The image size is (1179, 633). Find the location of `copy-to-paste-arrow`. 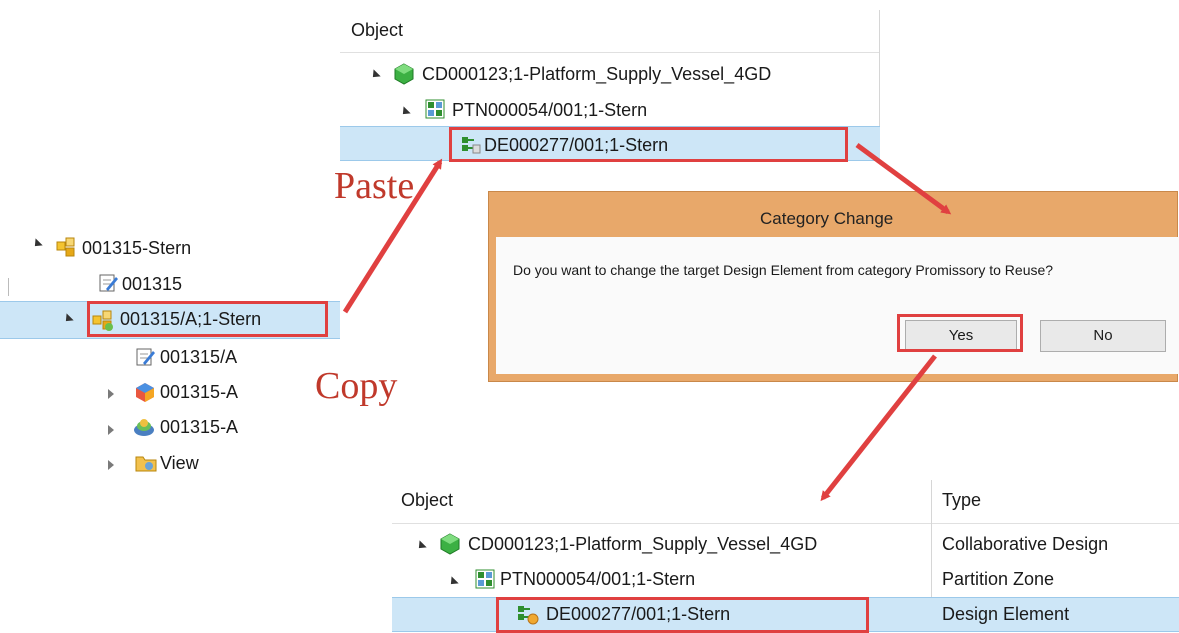

copy-to-paste-arrow is located at coordinates (392, 236).